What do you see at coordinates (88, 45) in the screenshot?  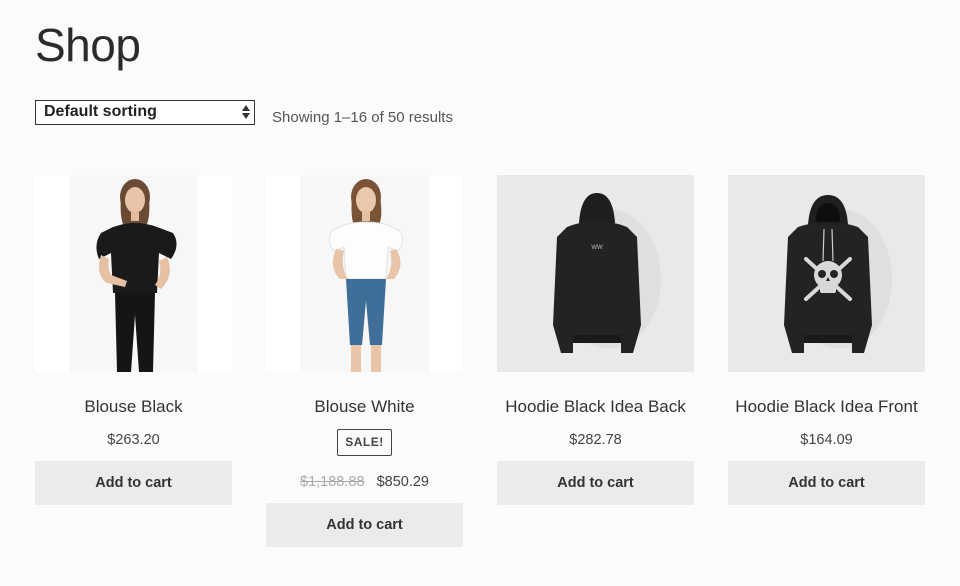 I see `page-title: Shop` at bounding box center [88, 45].